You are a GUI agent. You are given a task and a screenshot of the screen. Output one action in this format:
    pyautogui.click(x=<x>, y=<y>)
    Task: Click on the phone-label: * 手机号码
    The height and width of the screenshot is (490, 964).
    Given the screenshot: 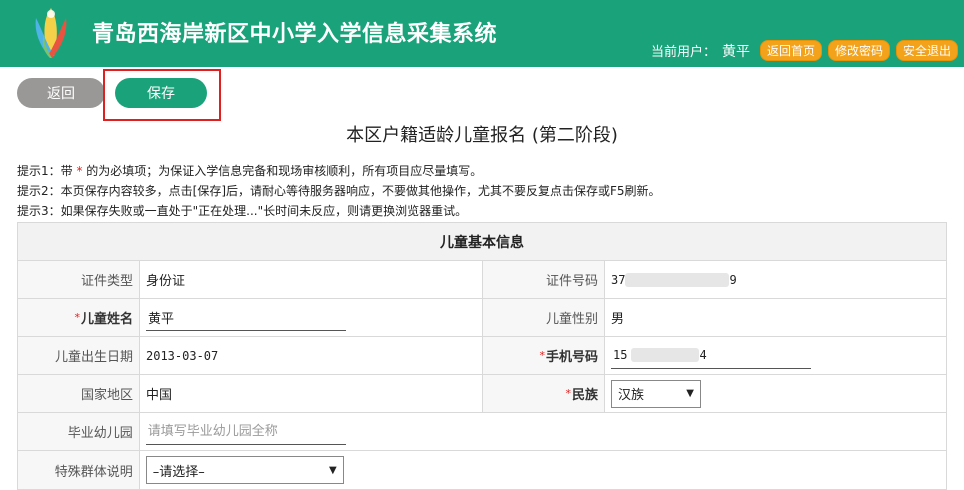 What is the action you would take?
    pyautogui.click(x=544, y=355)
    